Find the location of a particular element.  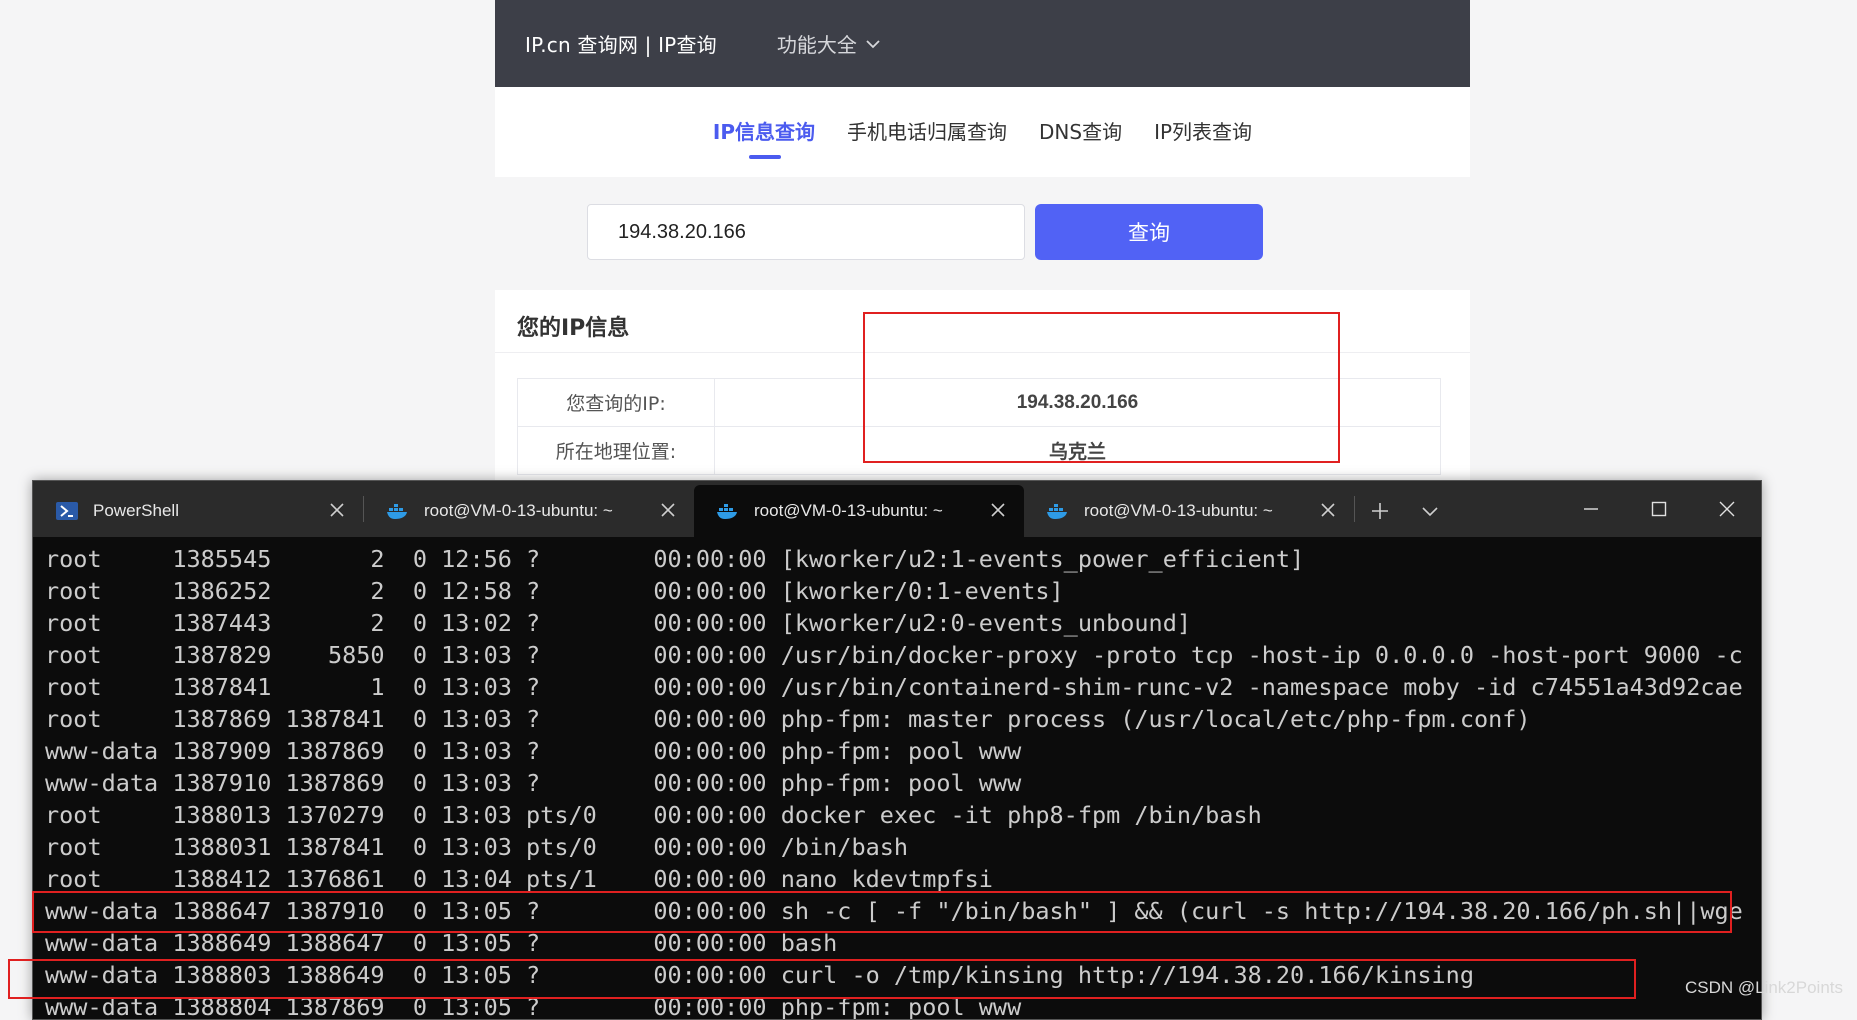

window-controls is located at coordinates (1659, 509).